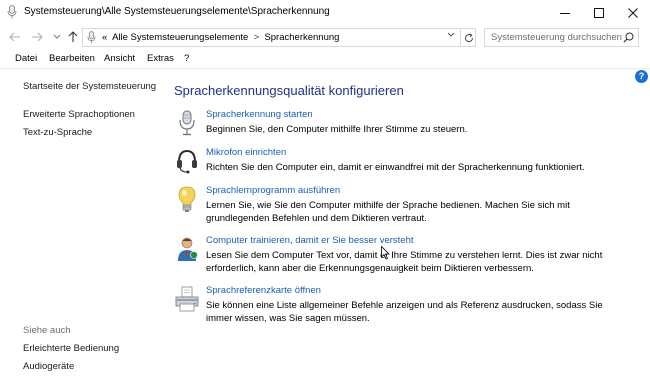 The width and height of the screenshot is (650, 388). What do you see at coordinates (556, 37) in the screenshot?
I see `search-placeholder: Systemsteuerung durchsuchen` at bounding box center [556, 37].